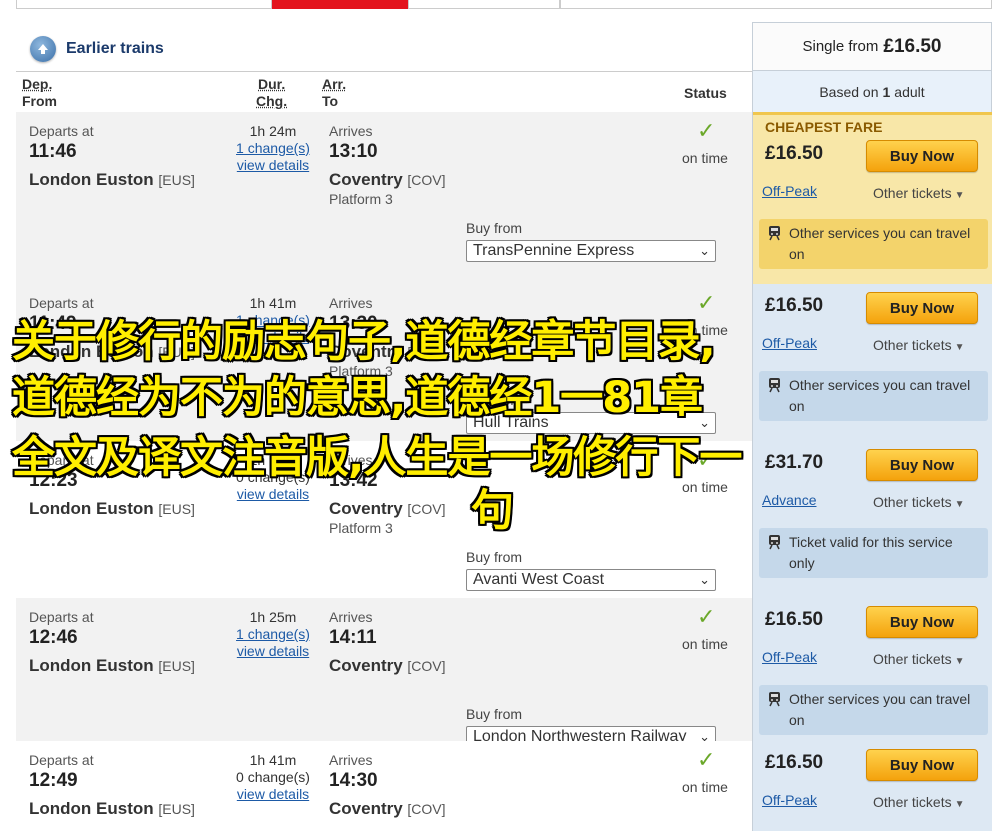 The width and height of the screenshot is (992, 831). Describe the element at coordinates (789, 500) in the screenshot. I see `fare-type-link: Advance` at that location.